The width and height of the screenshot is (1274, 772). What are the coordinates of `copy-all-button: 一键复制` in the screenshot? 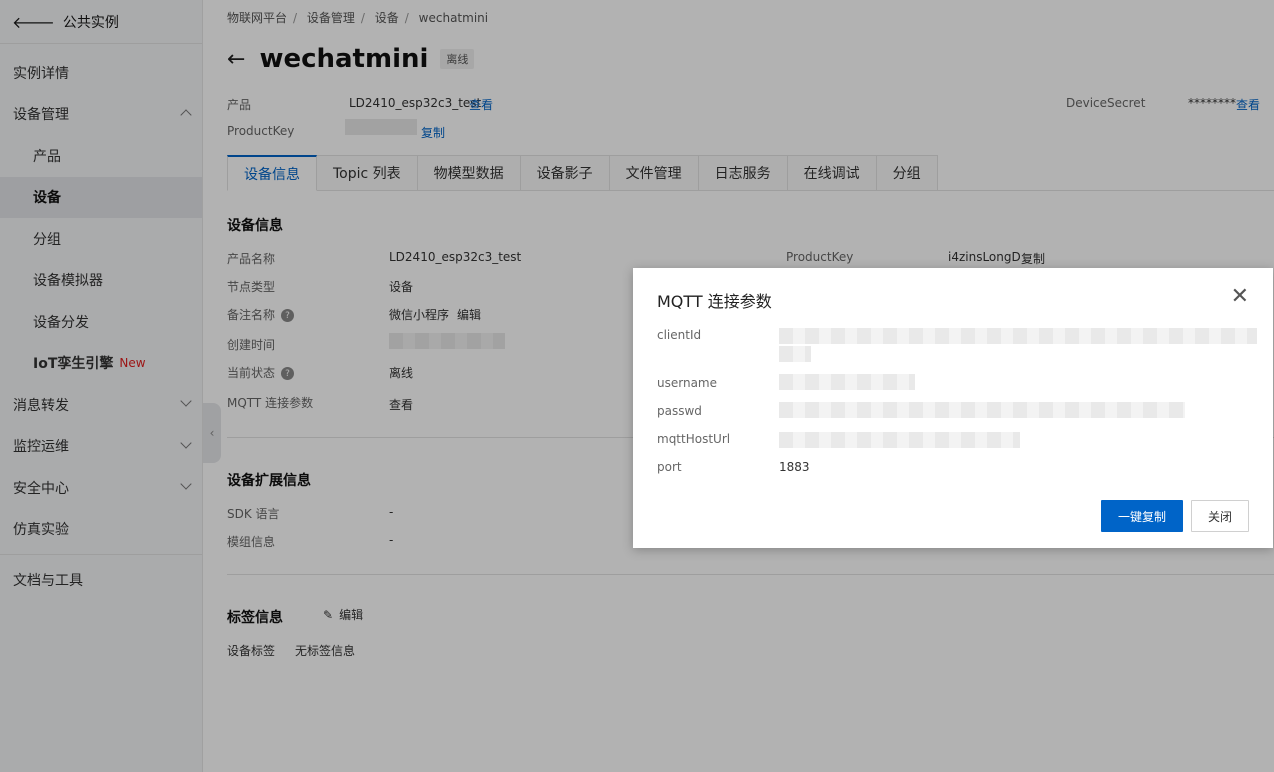 It's located at (1142, 516).